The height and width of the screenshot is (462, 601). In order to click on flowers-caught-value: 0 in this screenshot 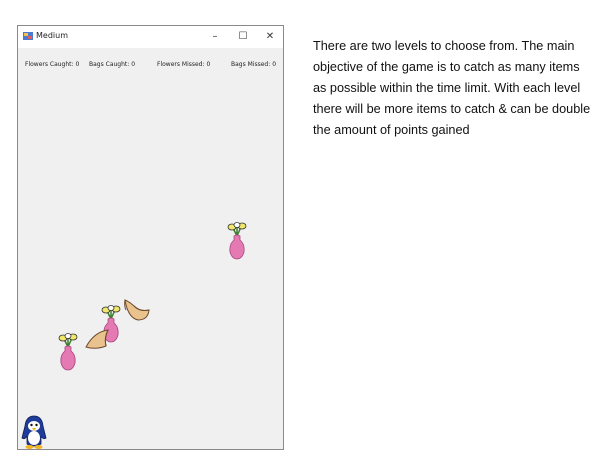, I will do `click(77, 64)`.